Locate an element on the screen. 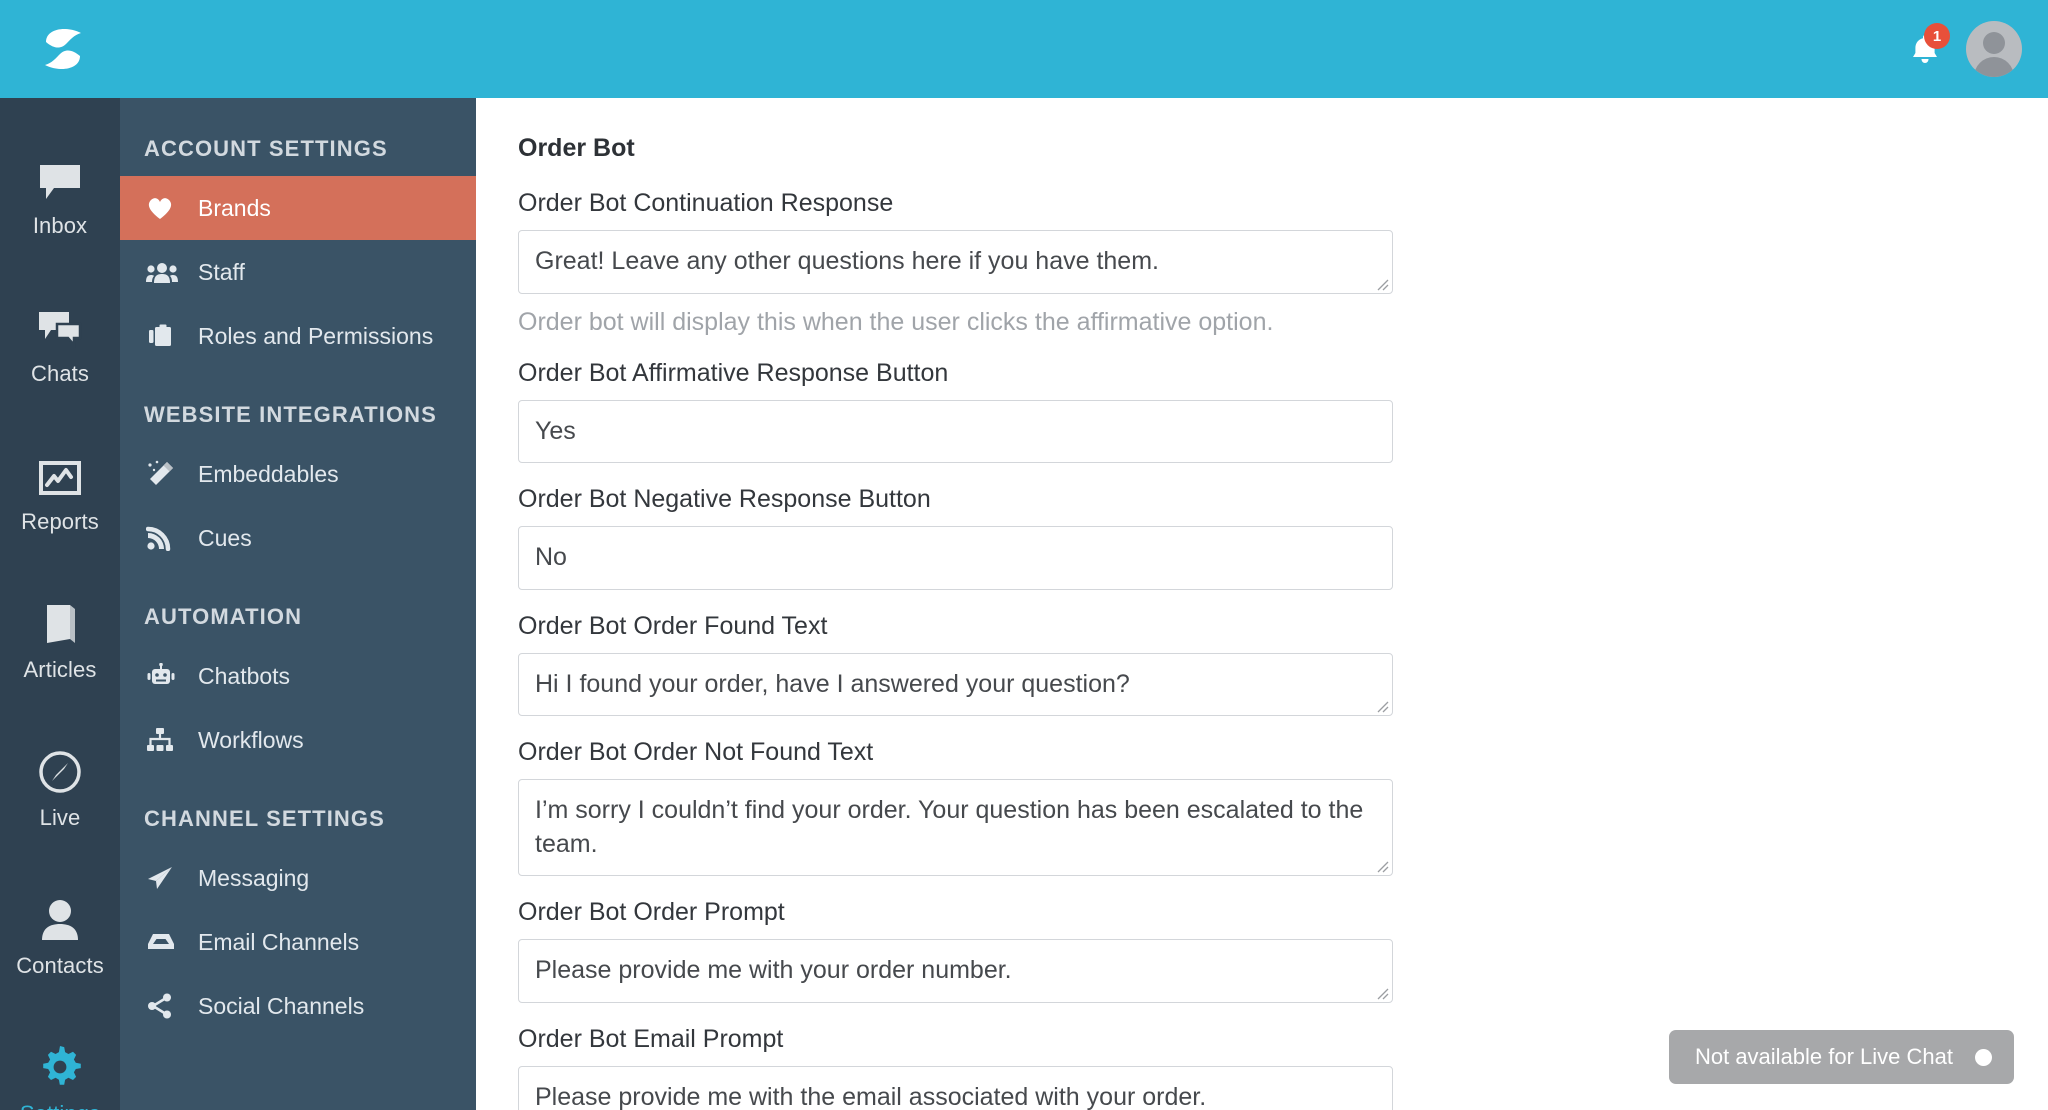  rss-icon is located at coordinates (172, 538).